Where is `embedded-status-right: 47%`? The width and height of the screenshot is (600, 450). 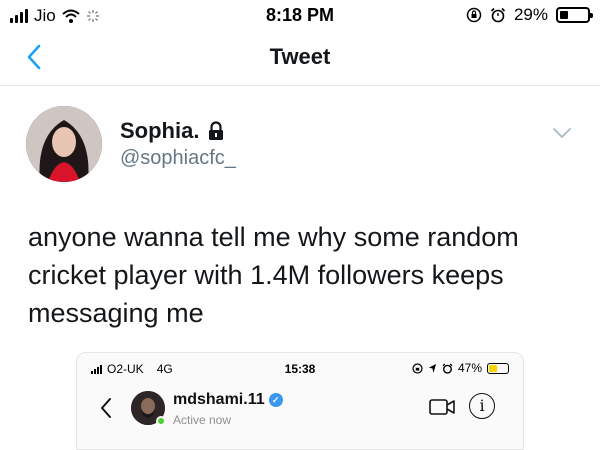
embedded-status-right: 47% is located at coordinates (460, 368).